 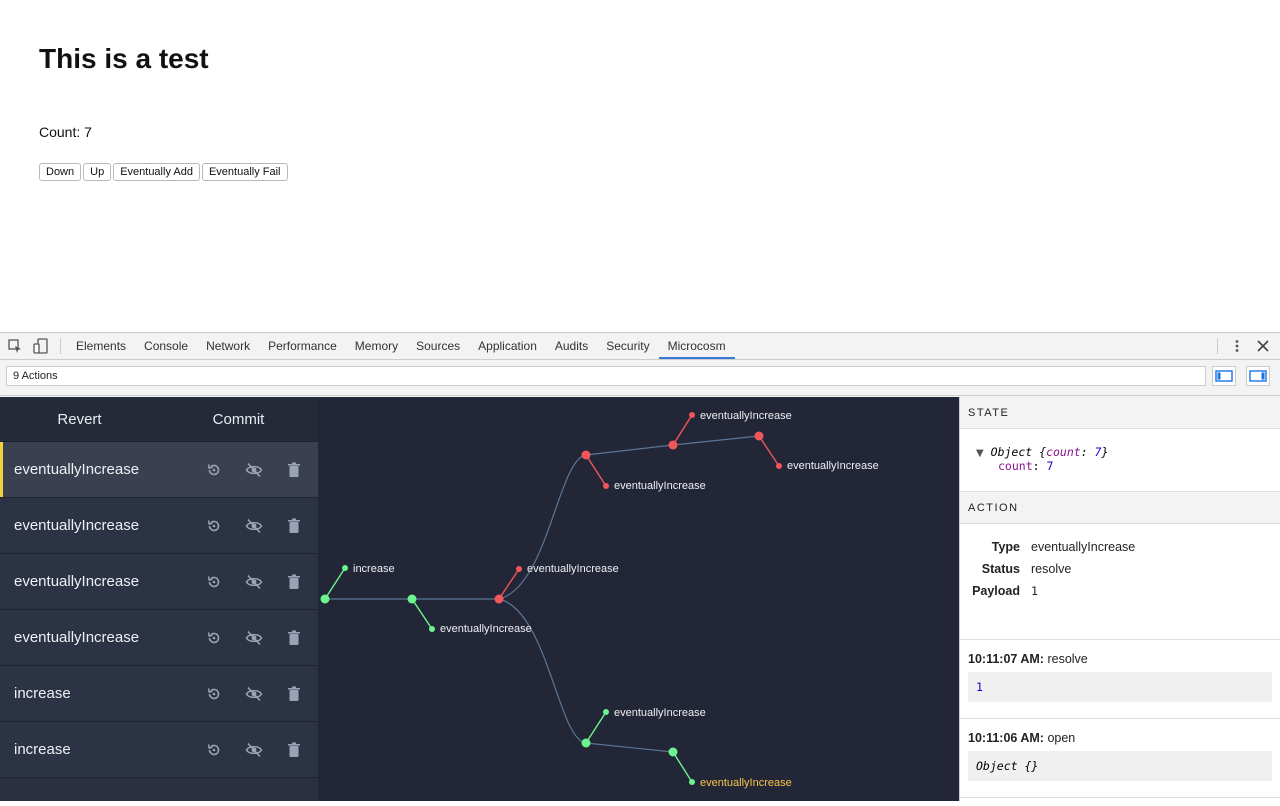 I want to click on state-object-label: Object, so click(x=1011, y=452).